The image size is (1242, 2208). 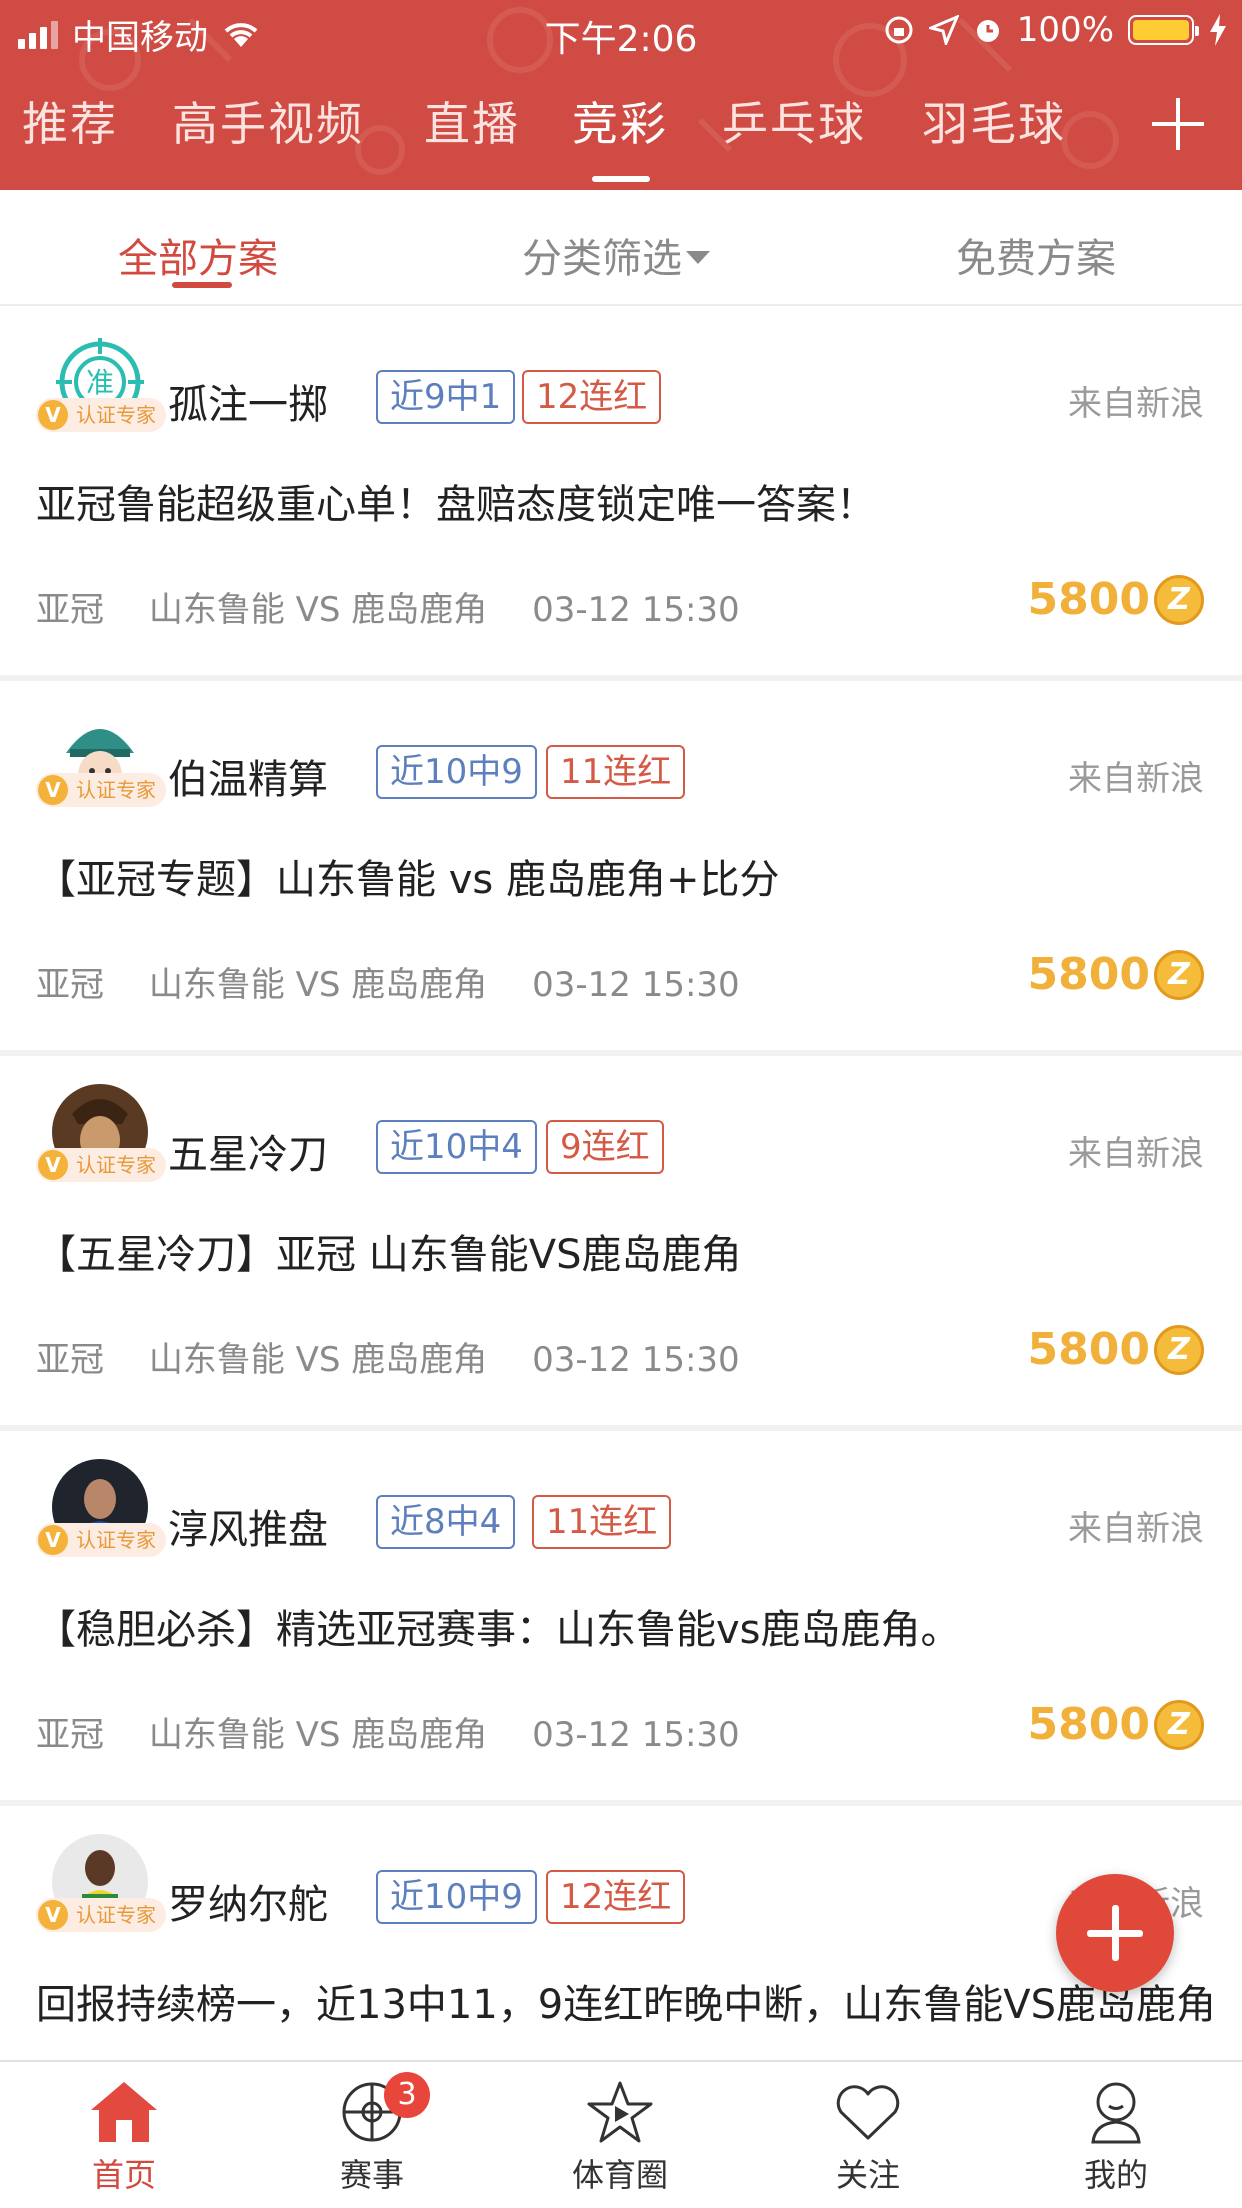 What do you see at coordinates (616, 772) in the screenshot?
I see `streak-badge: 11连红` at bounding box center [616, 772].